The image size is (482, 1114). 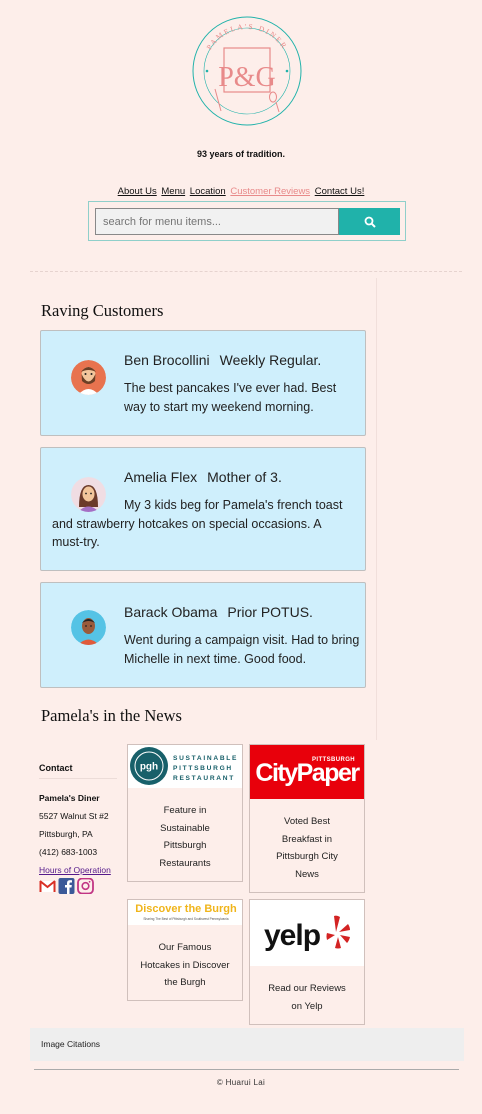 I want to click on social-links, so click(x=78, y=886).